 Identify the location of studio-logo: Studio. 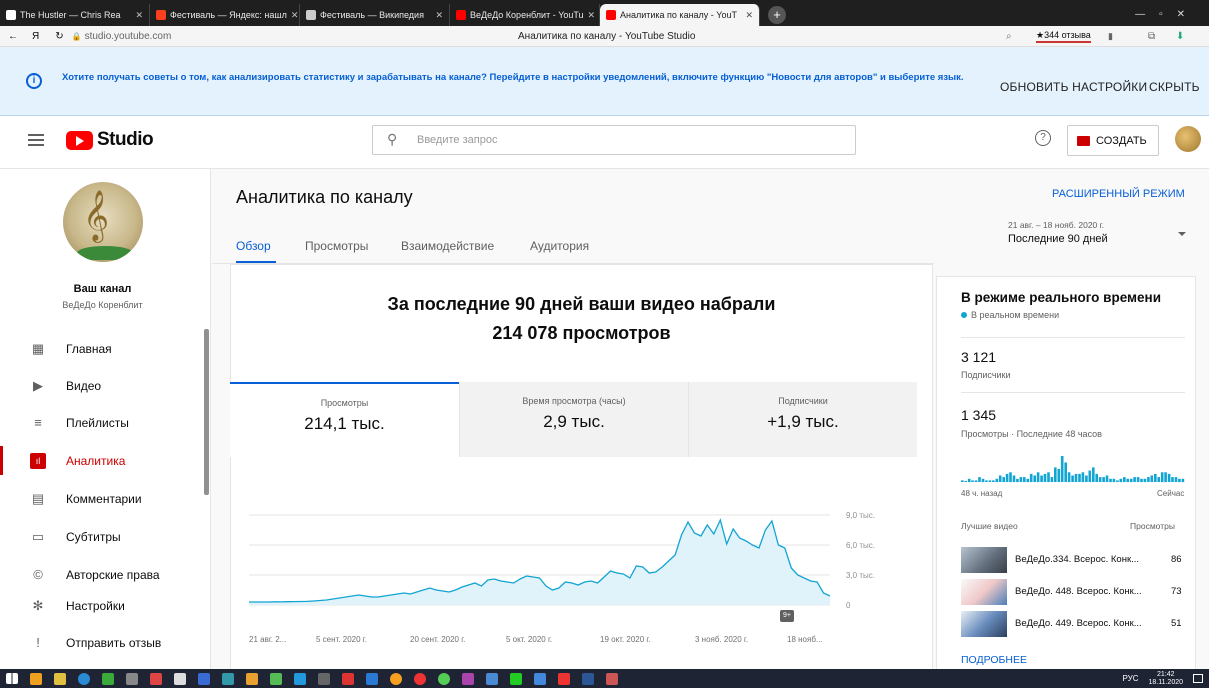
(125, 140).